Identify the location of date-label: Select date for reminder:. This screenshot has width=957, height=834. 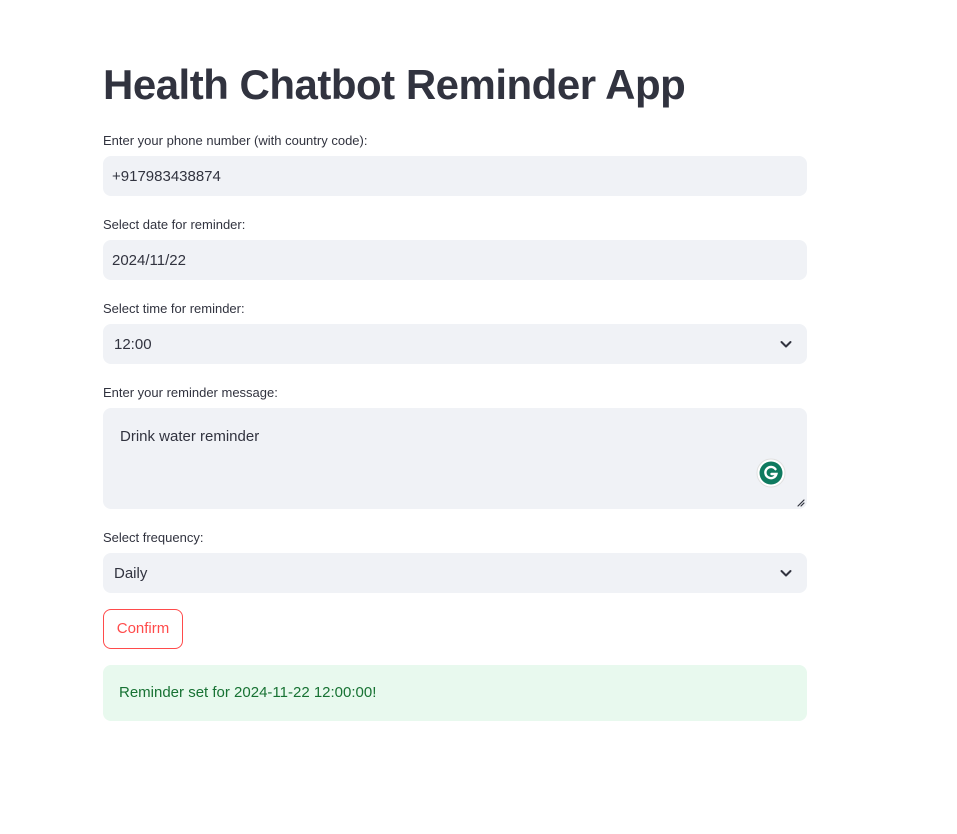
(174, 224).